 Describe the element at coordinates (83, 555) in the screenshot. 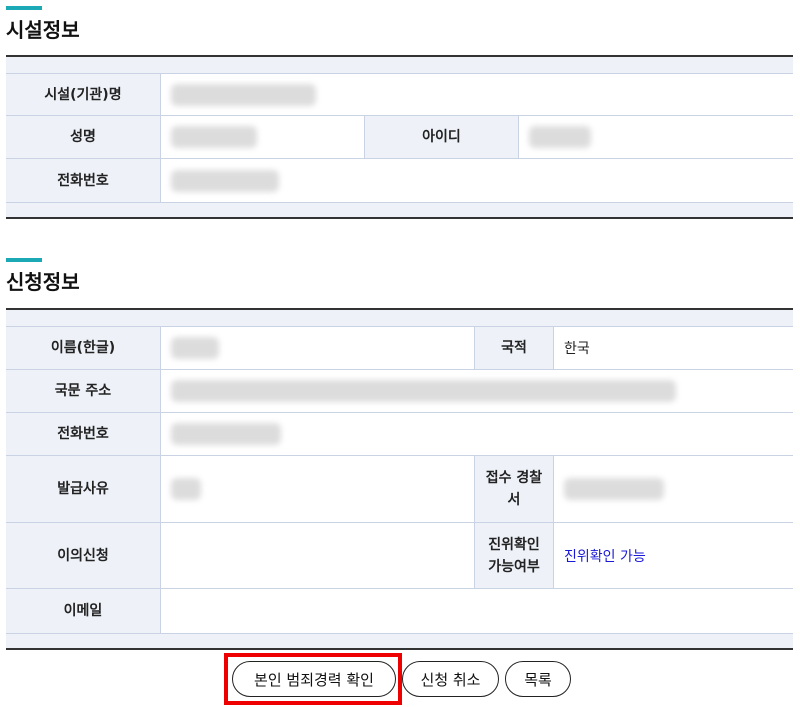

I see `label-objection: 이의신청` at that location.